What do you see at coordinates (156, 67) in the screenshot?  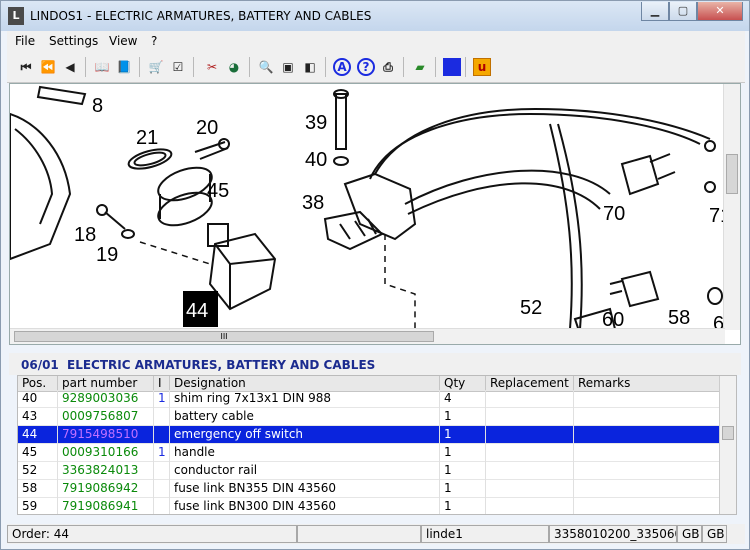 I see `cart-icon: 🛒` at bounding box center [156, 67].